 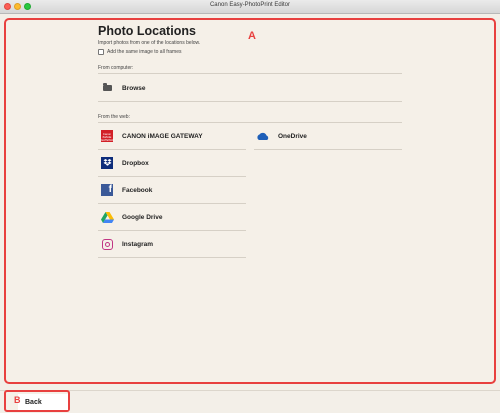 I want to click on folder-icon, so click(x=107, y=88).